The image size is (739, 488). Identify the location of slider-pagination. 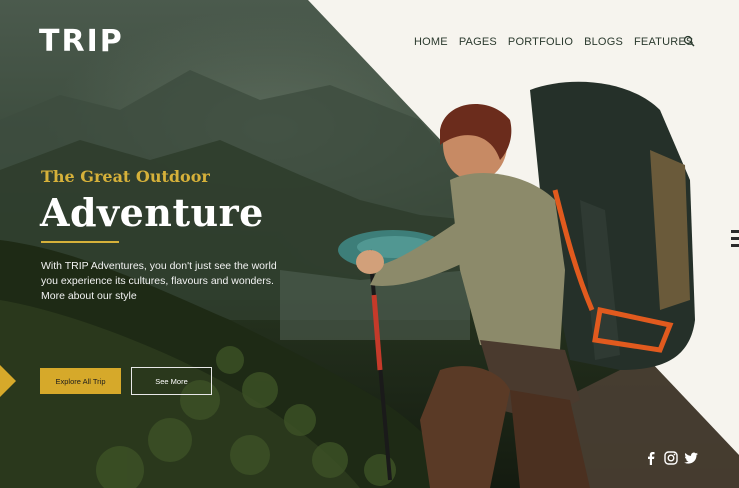
(734, 245).